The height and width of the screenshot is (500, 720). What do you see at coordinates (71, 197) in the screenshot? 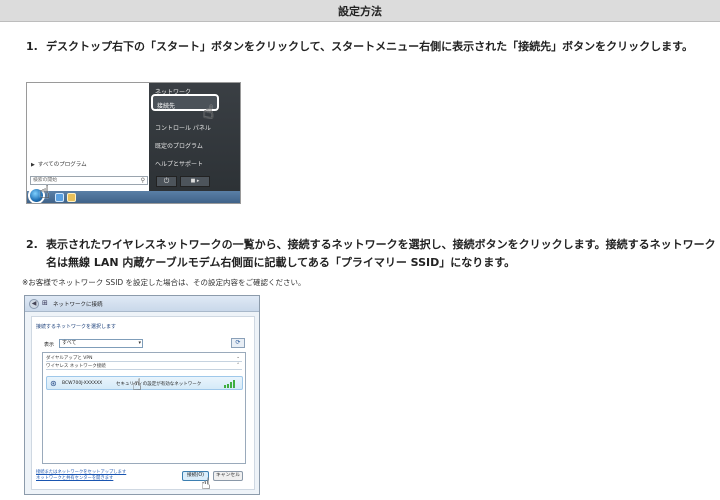
I see `folder-icon` at bounding box center [71, 197].